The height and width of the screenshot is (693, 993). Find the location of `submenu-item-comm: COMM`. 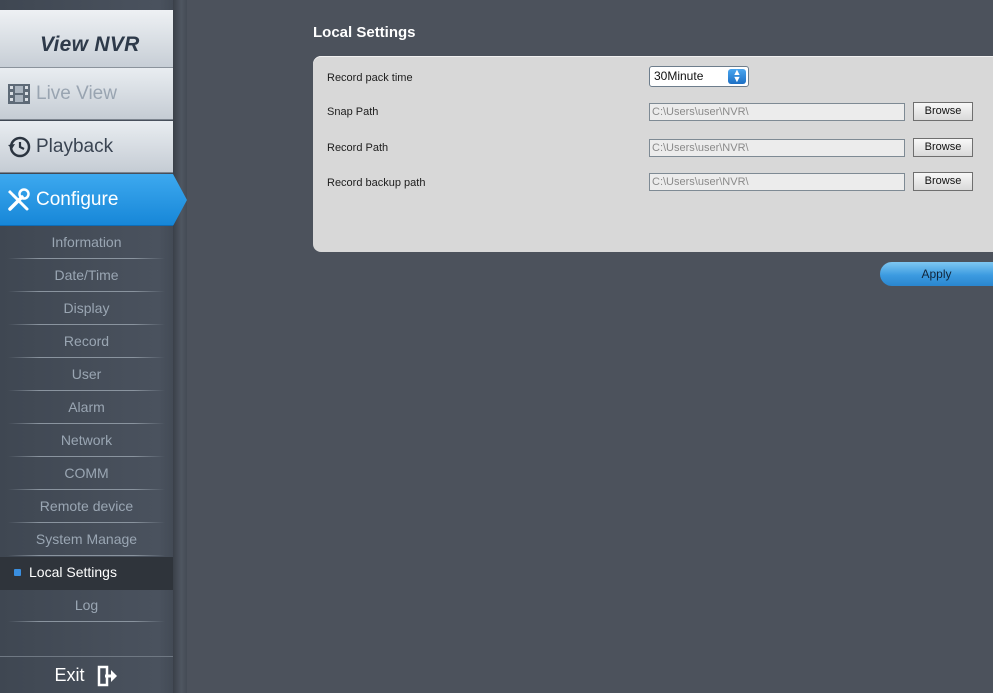

submenu-item-comm: COMM is located at coordinates (86, 474).